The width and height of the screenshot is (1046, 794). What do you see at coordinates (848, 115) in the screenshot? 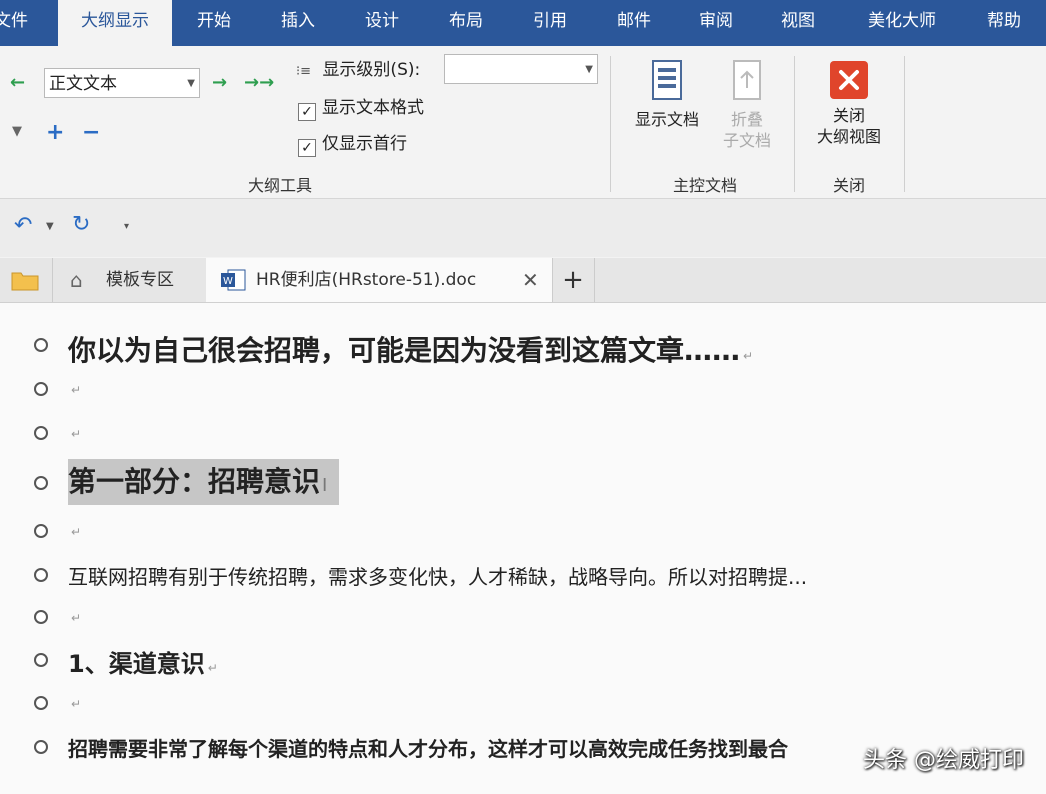
I see `close-label-line1: 关闭` at bounding box center [848, 115].